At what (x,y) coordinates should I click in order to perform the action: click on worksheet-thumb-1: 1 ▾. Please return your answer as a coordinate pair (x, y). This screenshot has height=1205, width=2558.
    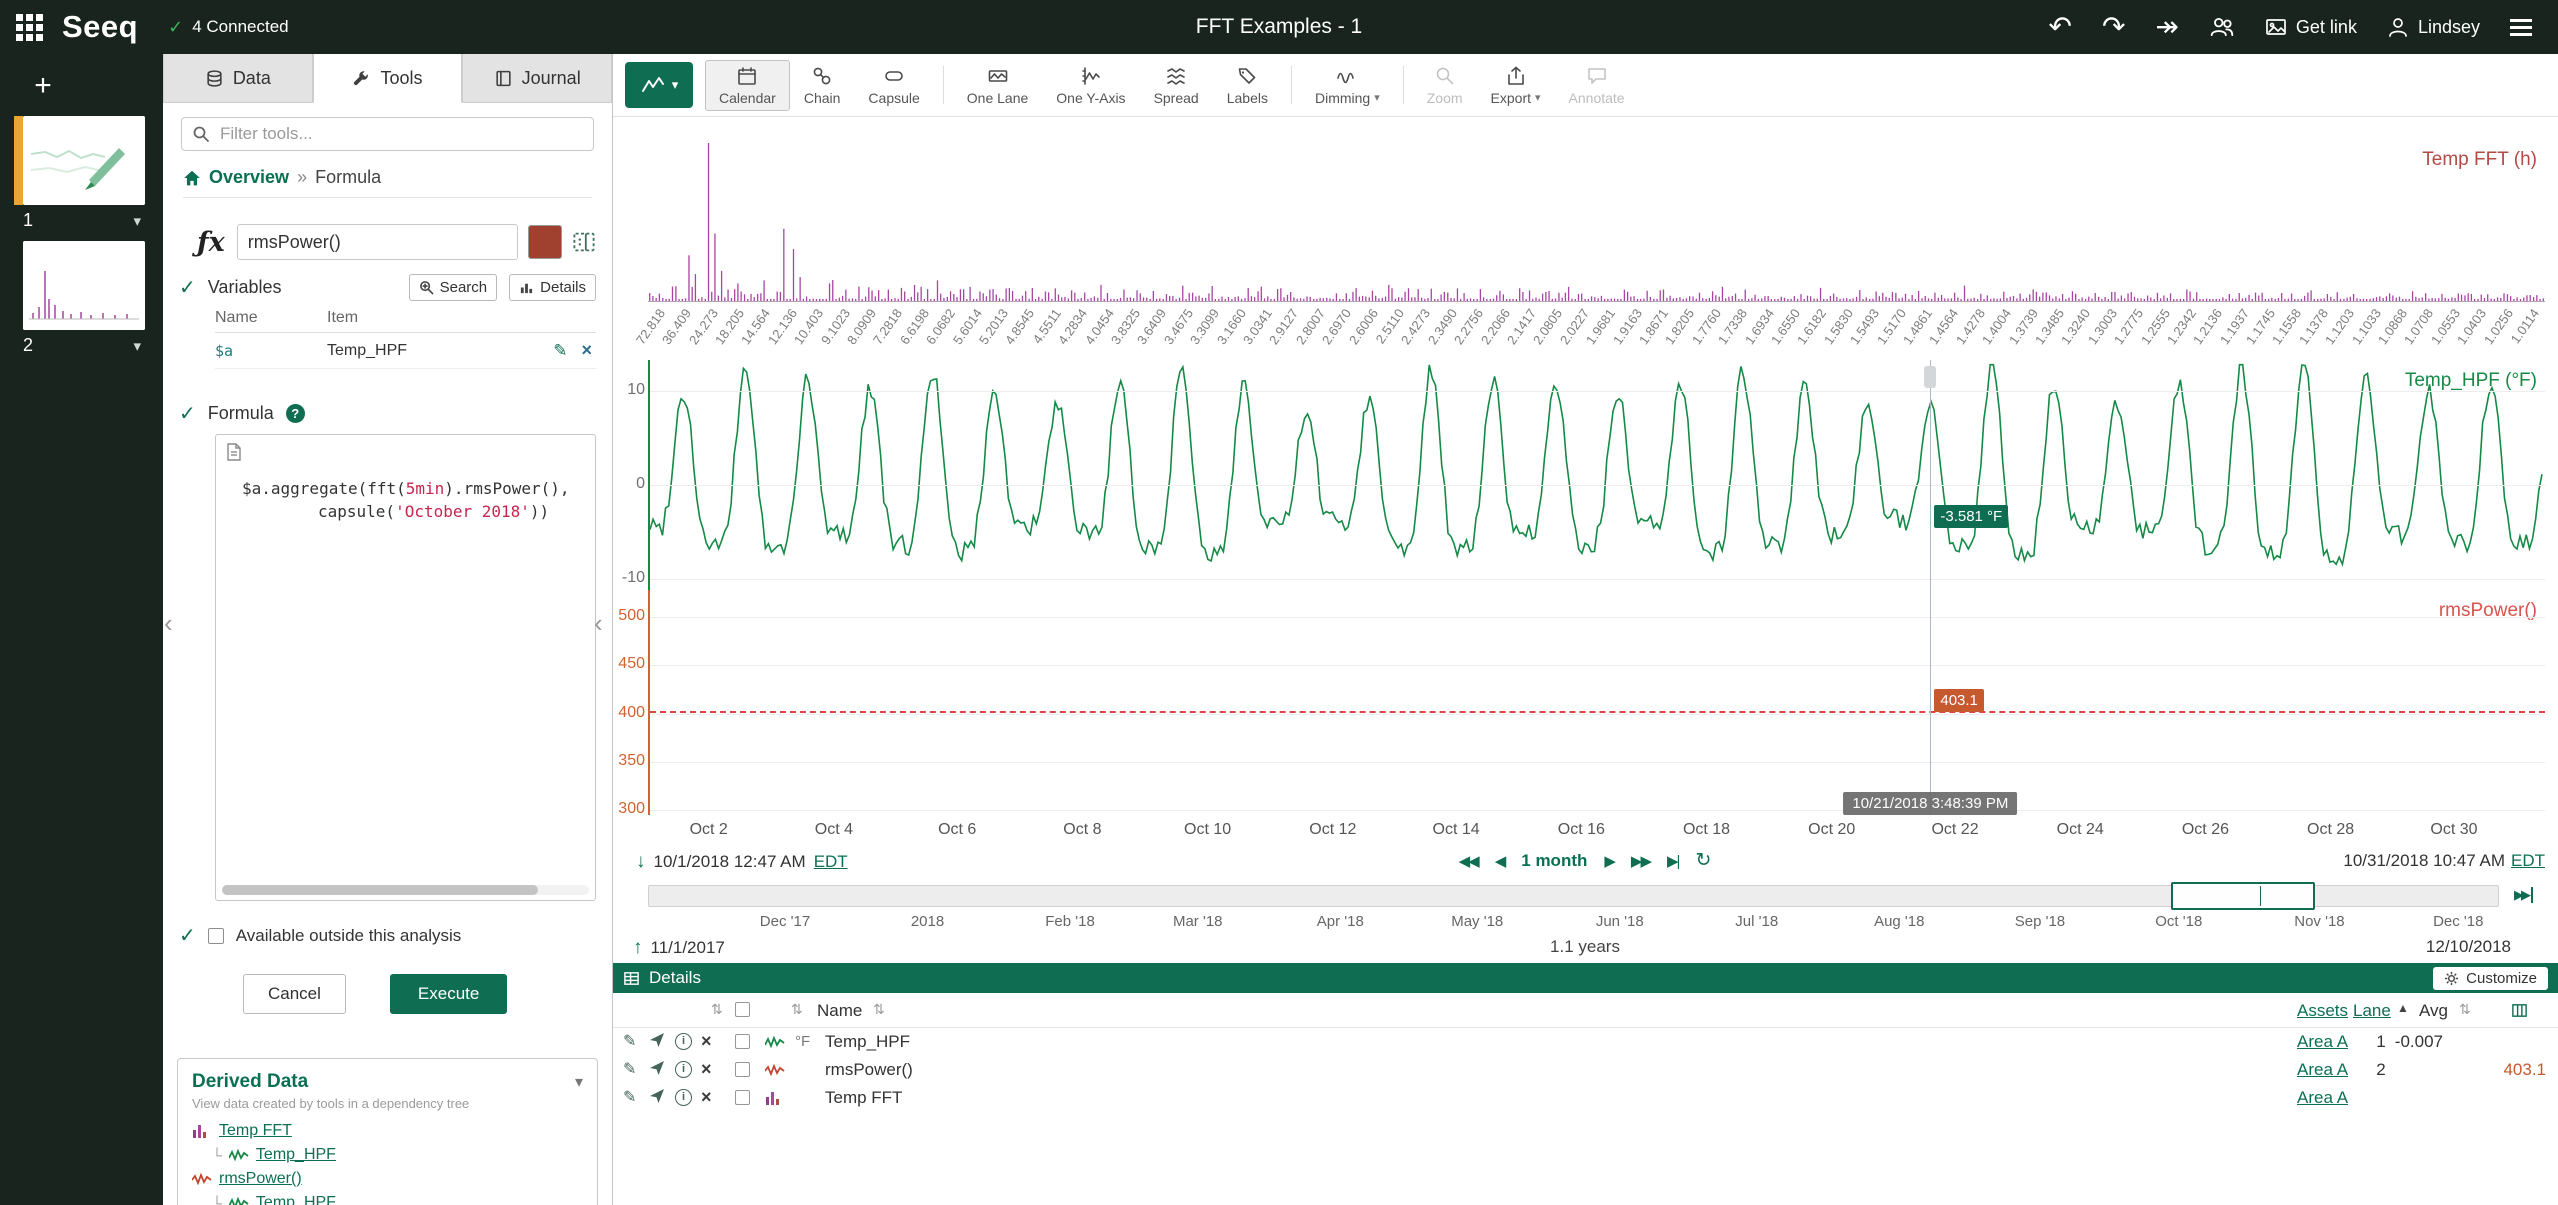
    Looking at the image, I should click on (79, 173).